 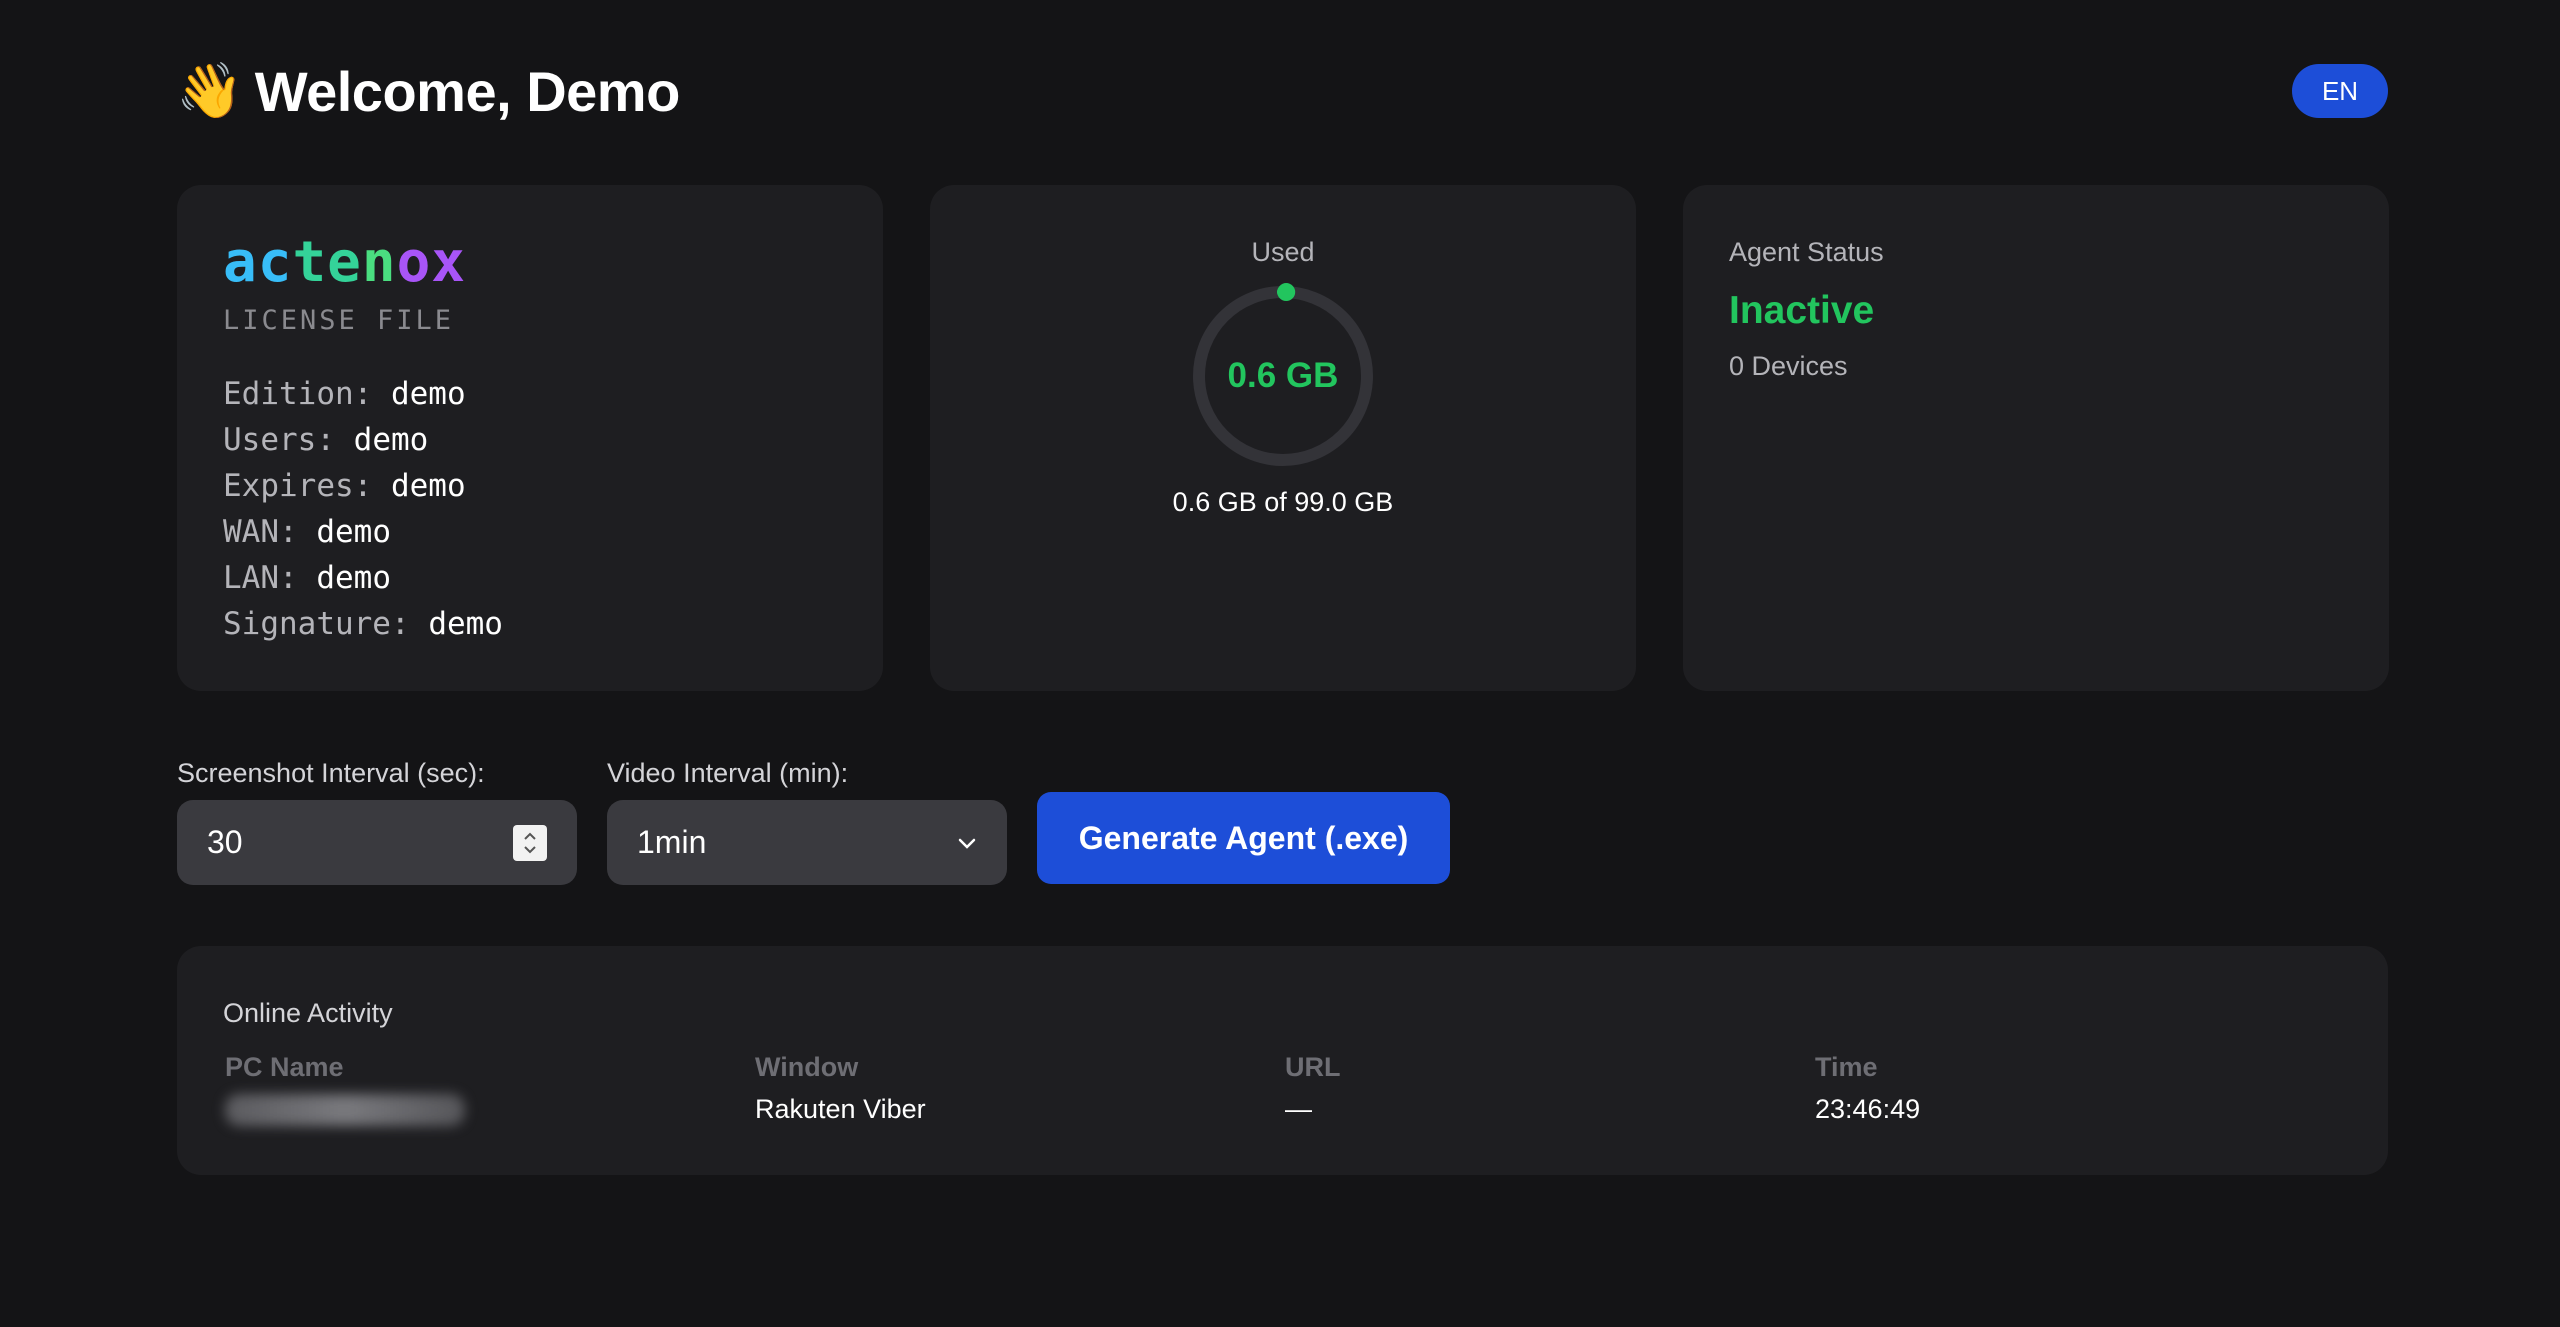 What do you see at coordinates (327, 262) in the screenshot?
I see `brand-part: te` at bounding box center [327, 262].